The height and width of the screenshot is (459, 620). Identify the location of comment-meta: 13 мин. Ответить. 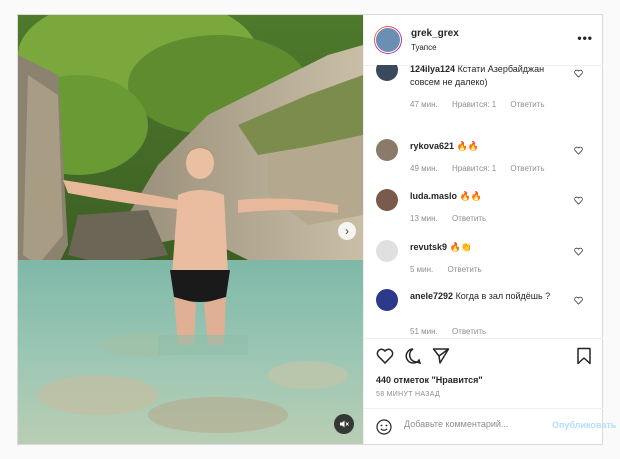
(454, 218).